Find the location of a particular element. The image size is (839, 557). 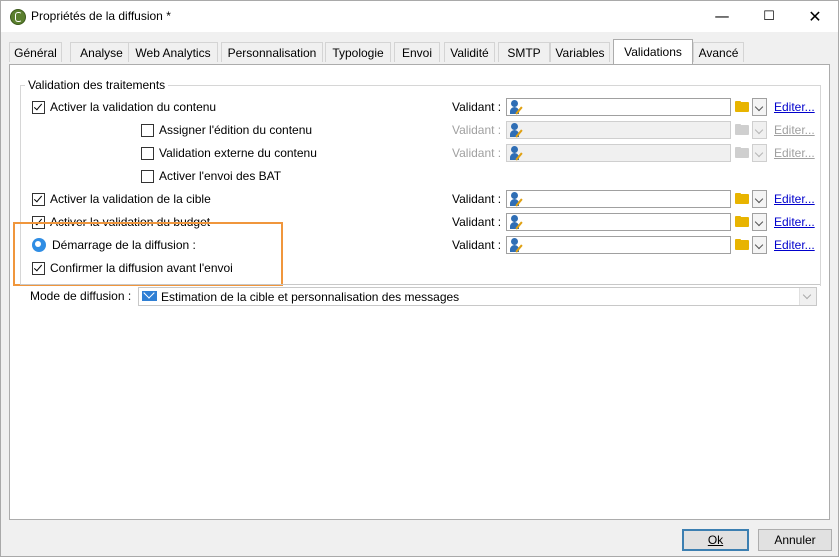

target-validation-label: Activer la validation de la cible is located at coordinates (130, 199).